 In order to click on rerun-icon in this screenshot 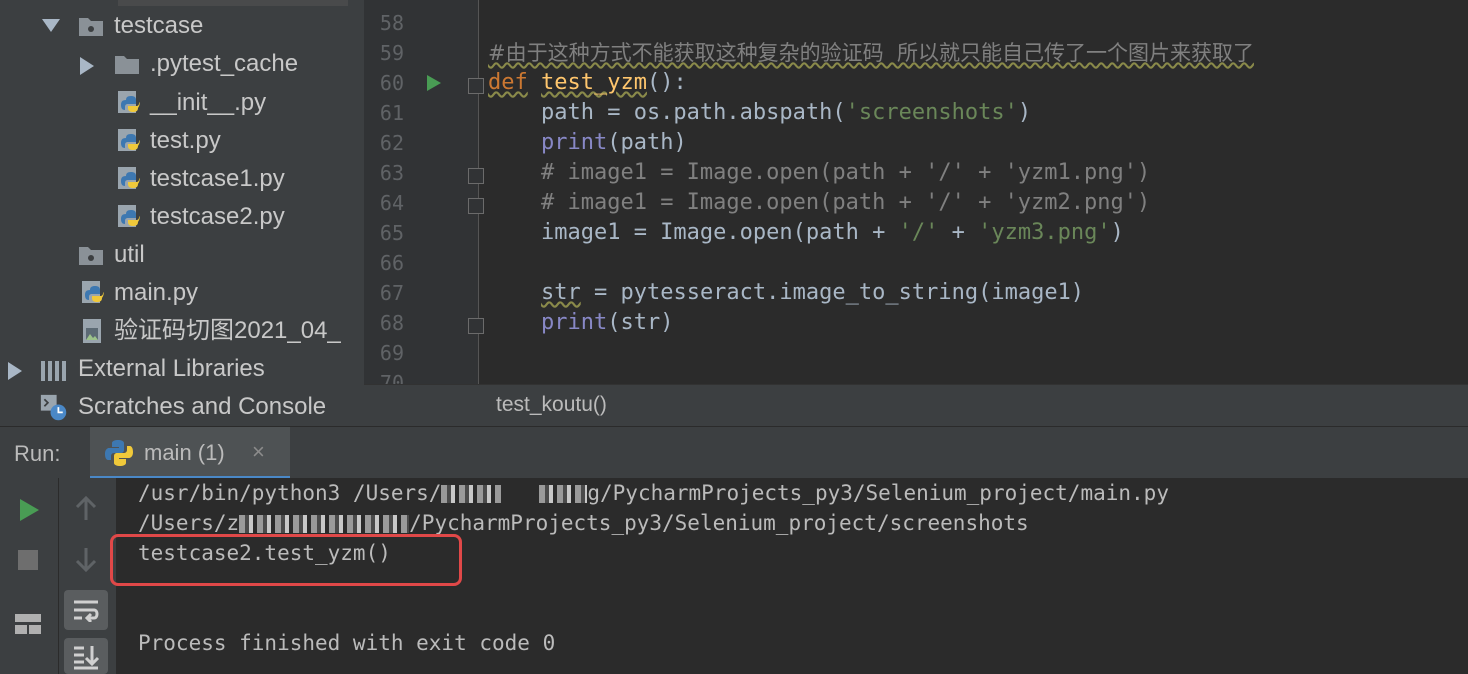, I will do `click(29, 510)`.